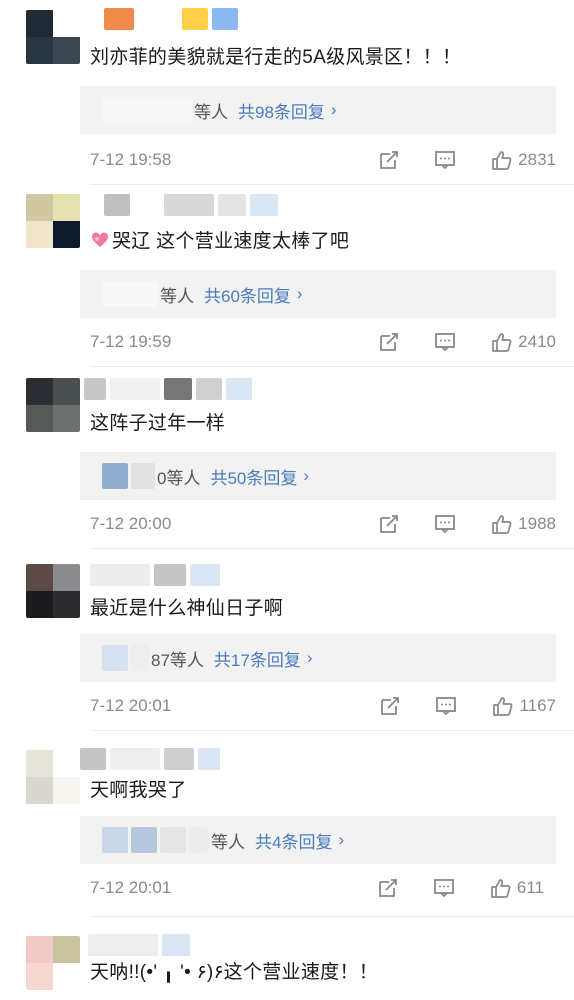 The width and height of the screenshot is (574, 1000). I want to click on reply-count-link: 共4条回复, so click(293, 840).